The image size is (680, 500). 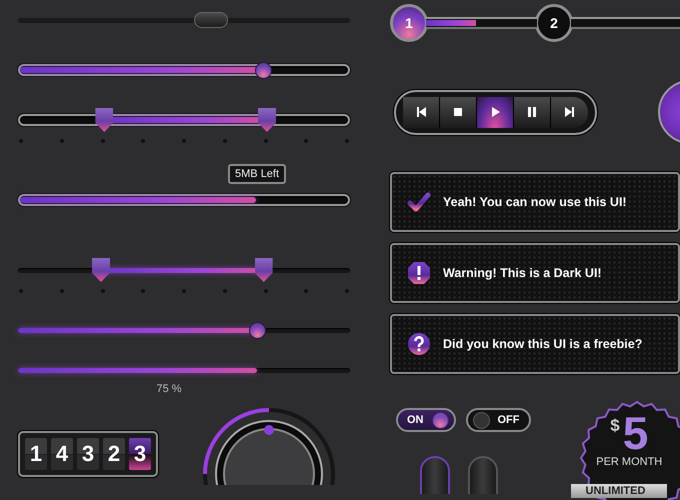 What do you see at coordinates (615, 426) in the screenshot?
I see `currency-symbol: $` at bounding box center [615, 426].